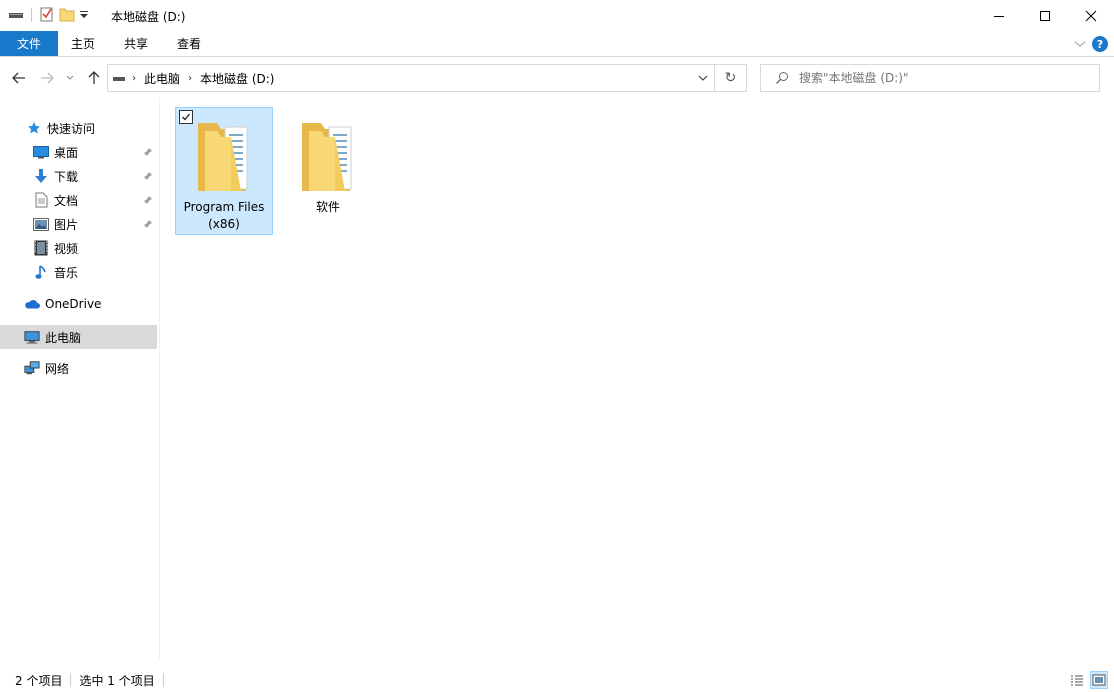  What do you see at coordinates (117, 680) in the screenshot?
I see `selection-count: 选中 1 个项目` at bounding box center [117, 680].